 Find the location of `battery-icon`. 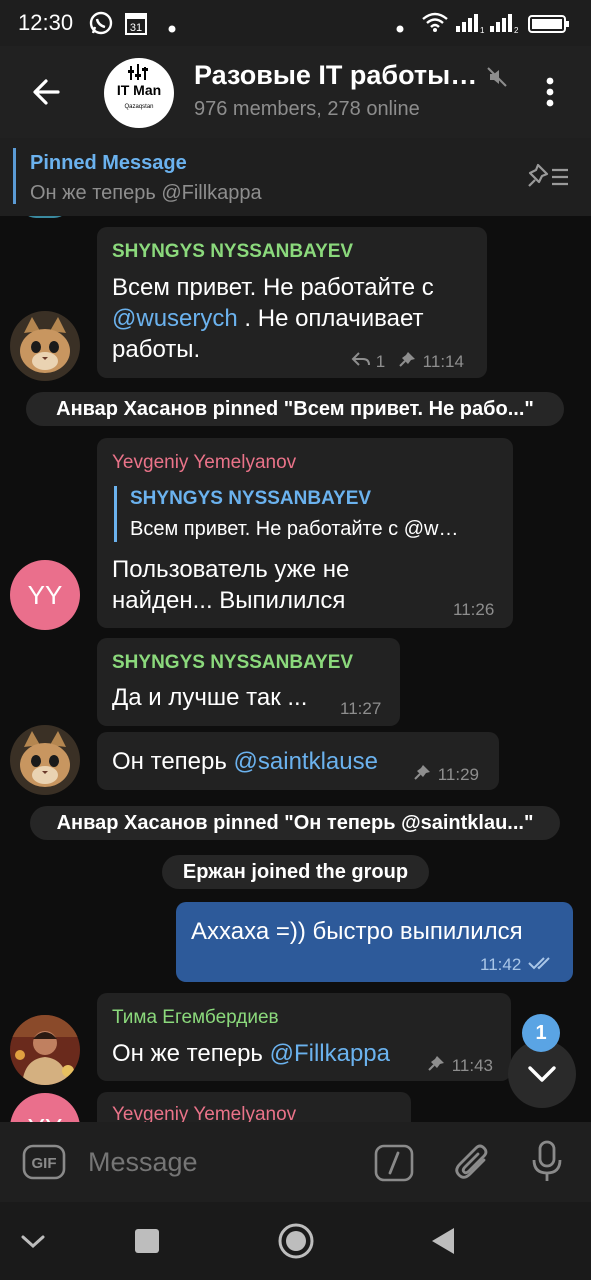

battery-icon is located at coordinates (549, 27).